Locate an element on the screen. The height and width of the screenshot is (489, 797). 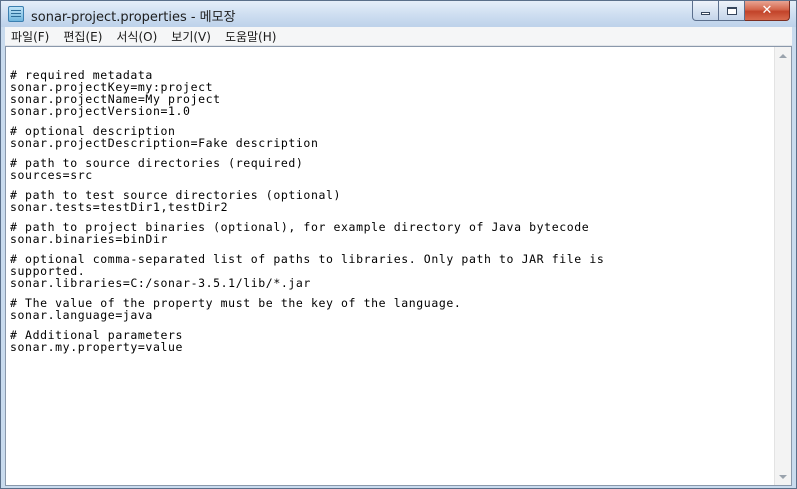
text-line: sources=src is located at coordinates (392, 175).